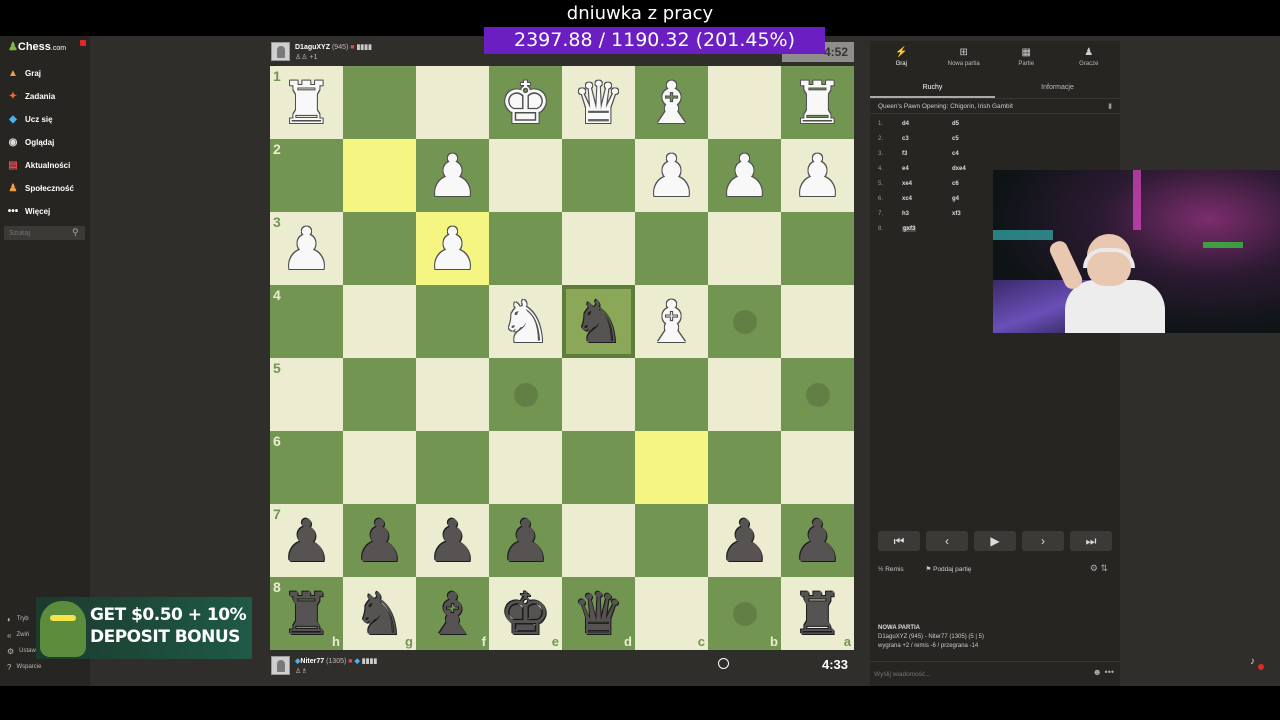 The height and width of the screenshot is (720, 1280). I want to click on tab-info: Informacje, so click(1057, 87).